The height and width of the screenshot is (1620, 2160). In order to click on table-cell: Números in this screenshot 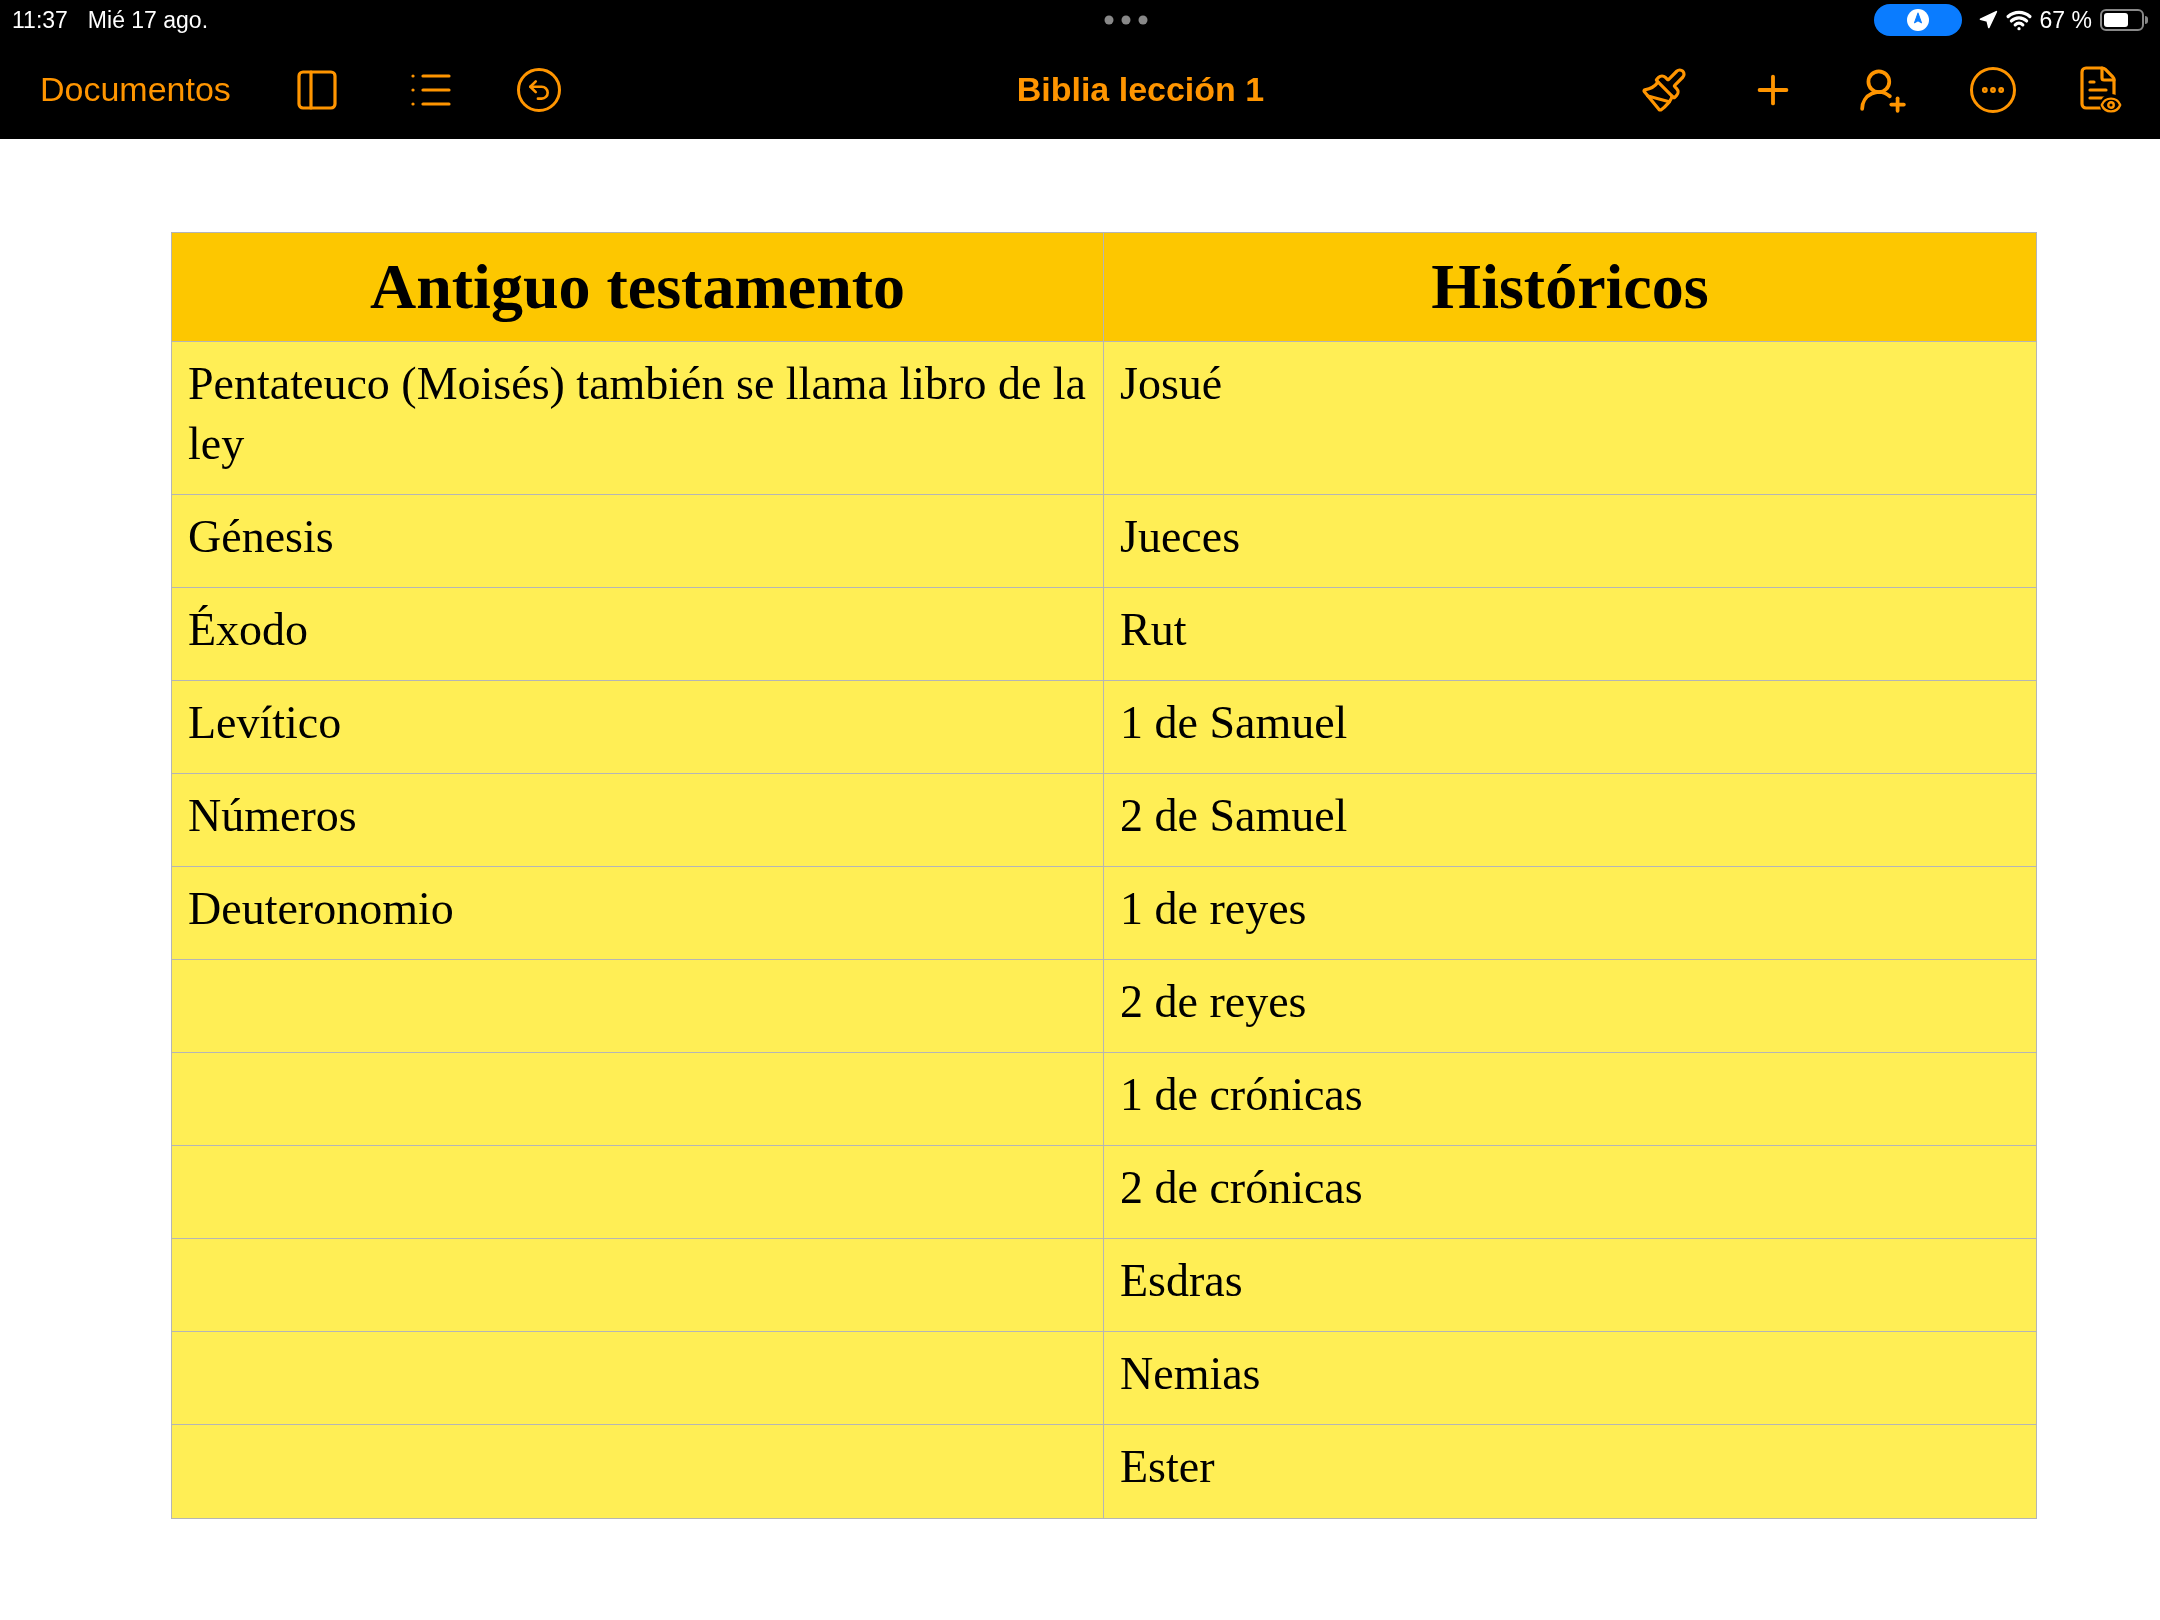, I will do `click(638, 820)`.